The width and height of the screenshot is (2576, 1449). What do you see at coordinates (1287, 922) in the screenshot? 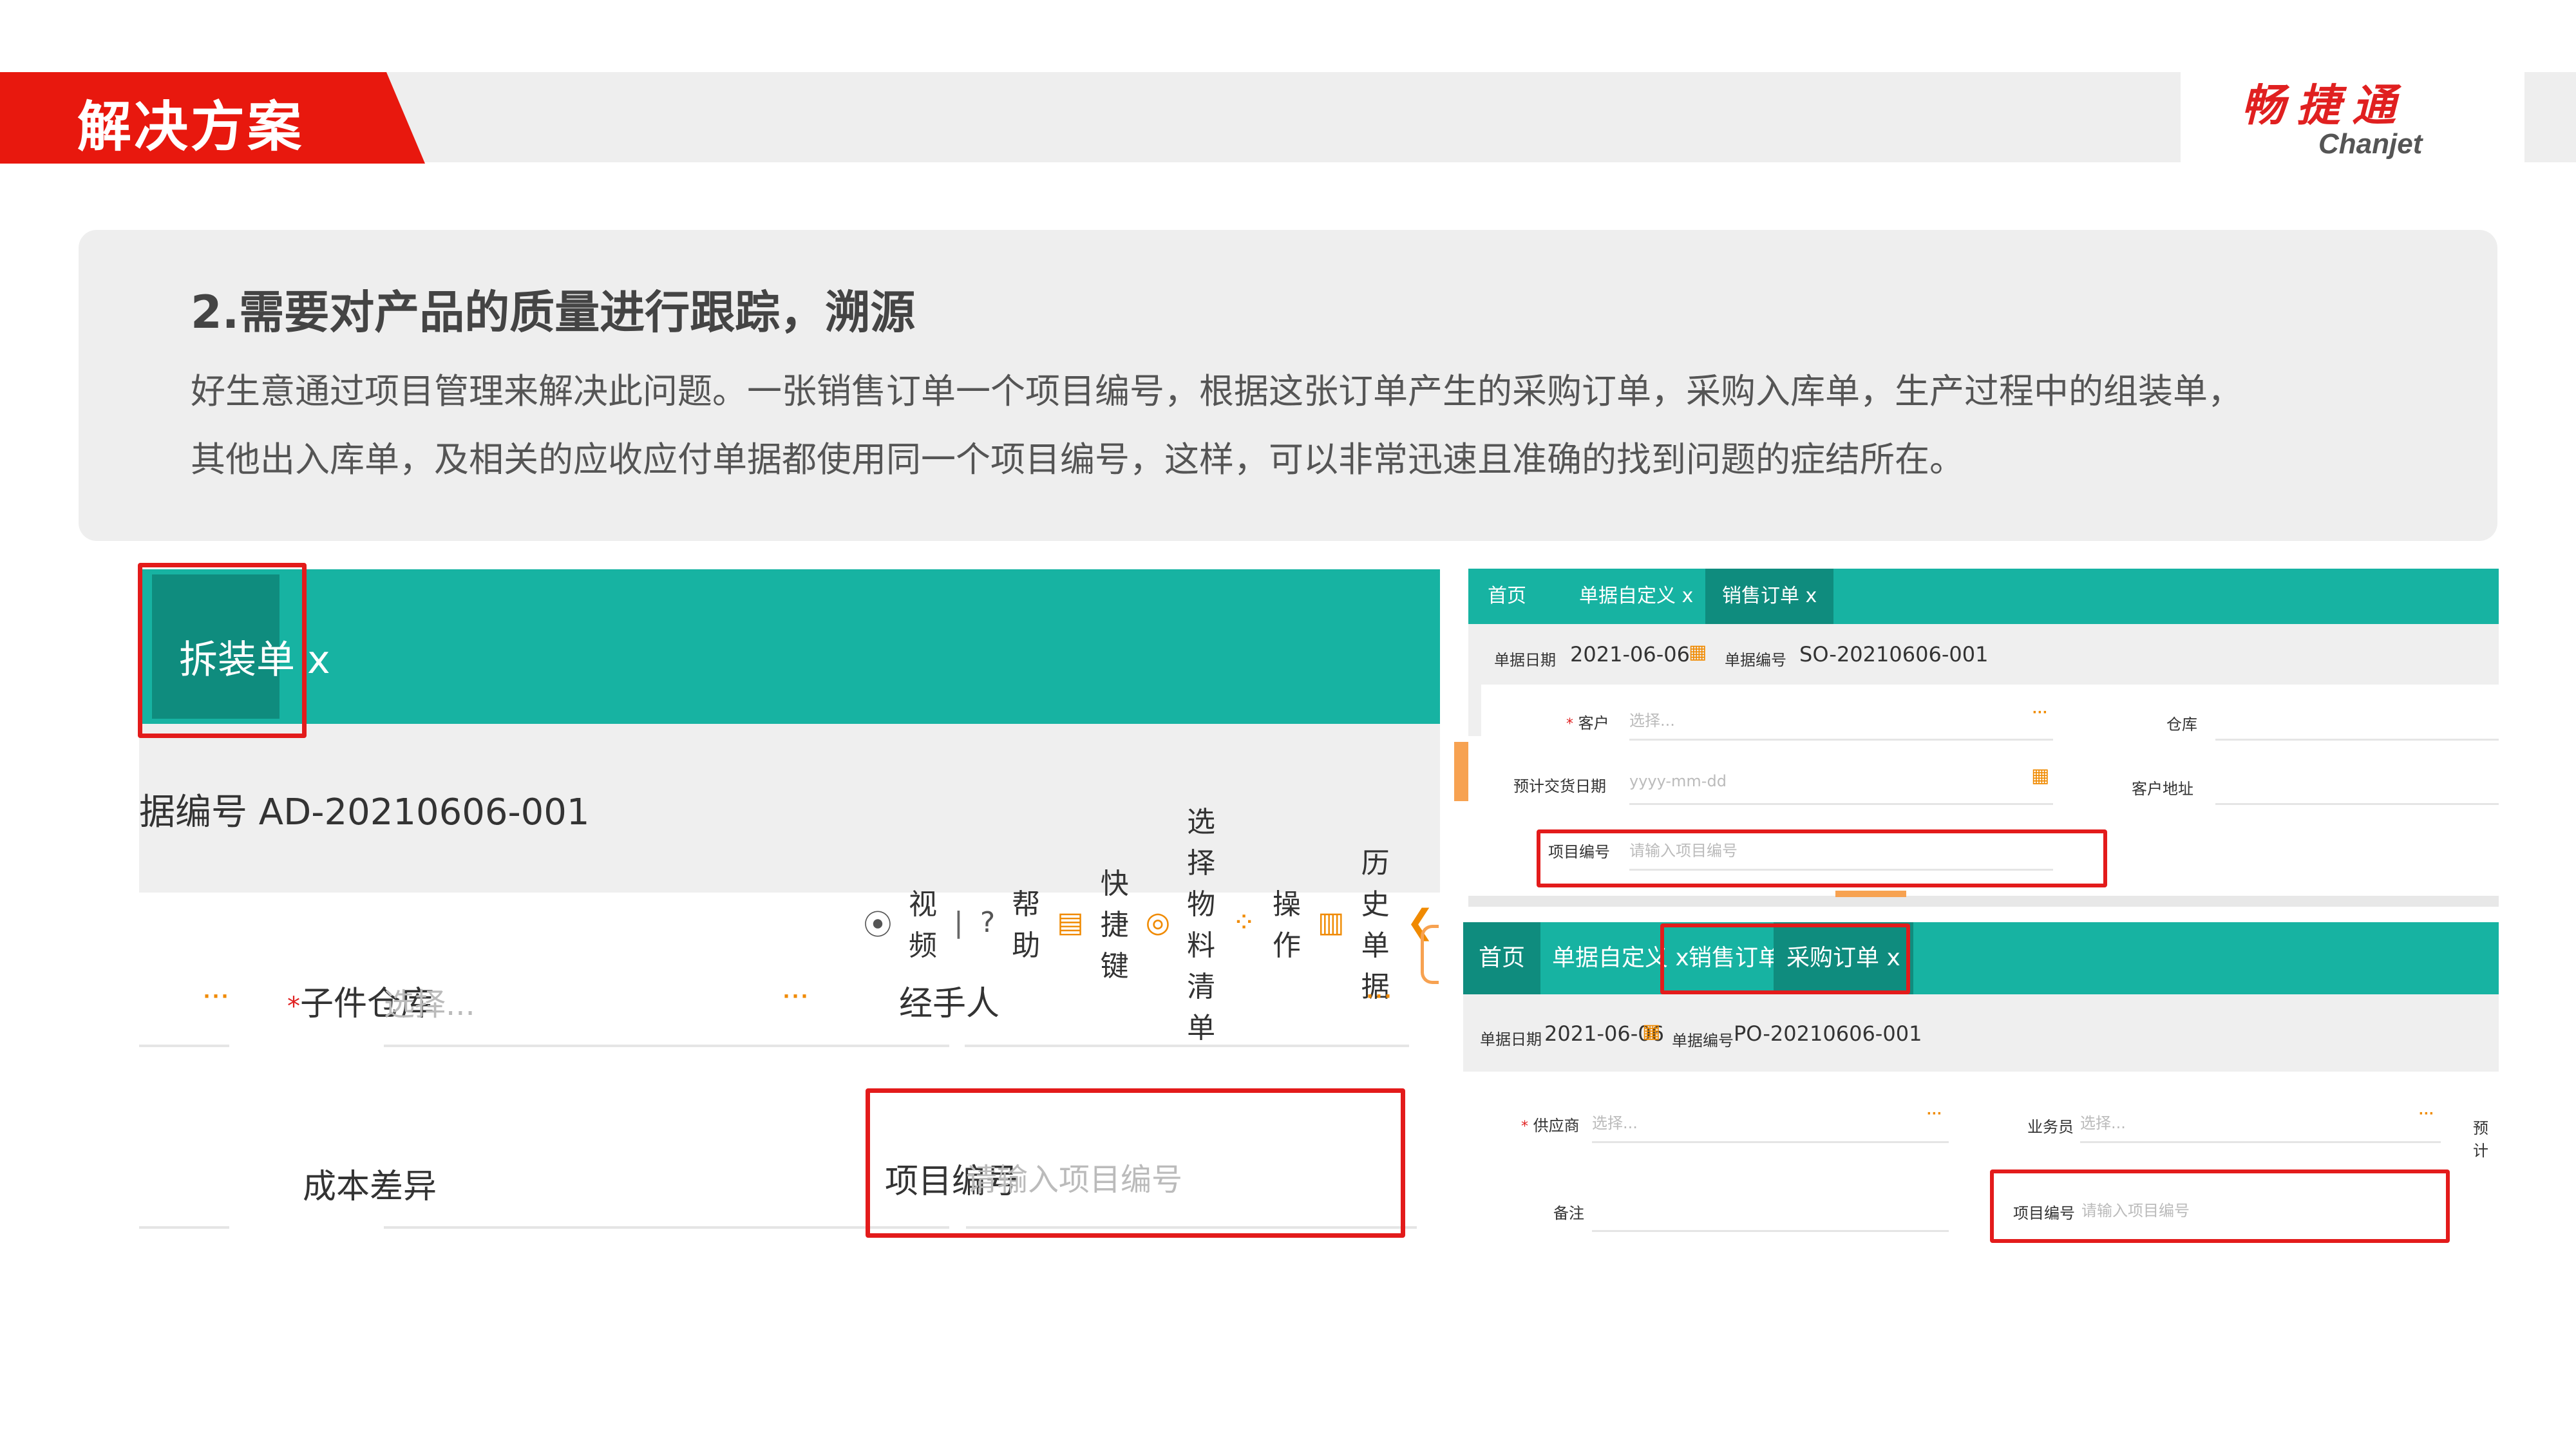
I see `toolbar-operate: 操作` at bounding box center [1287, 922].